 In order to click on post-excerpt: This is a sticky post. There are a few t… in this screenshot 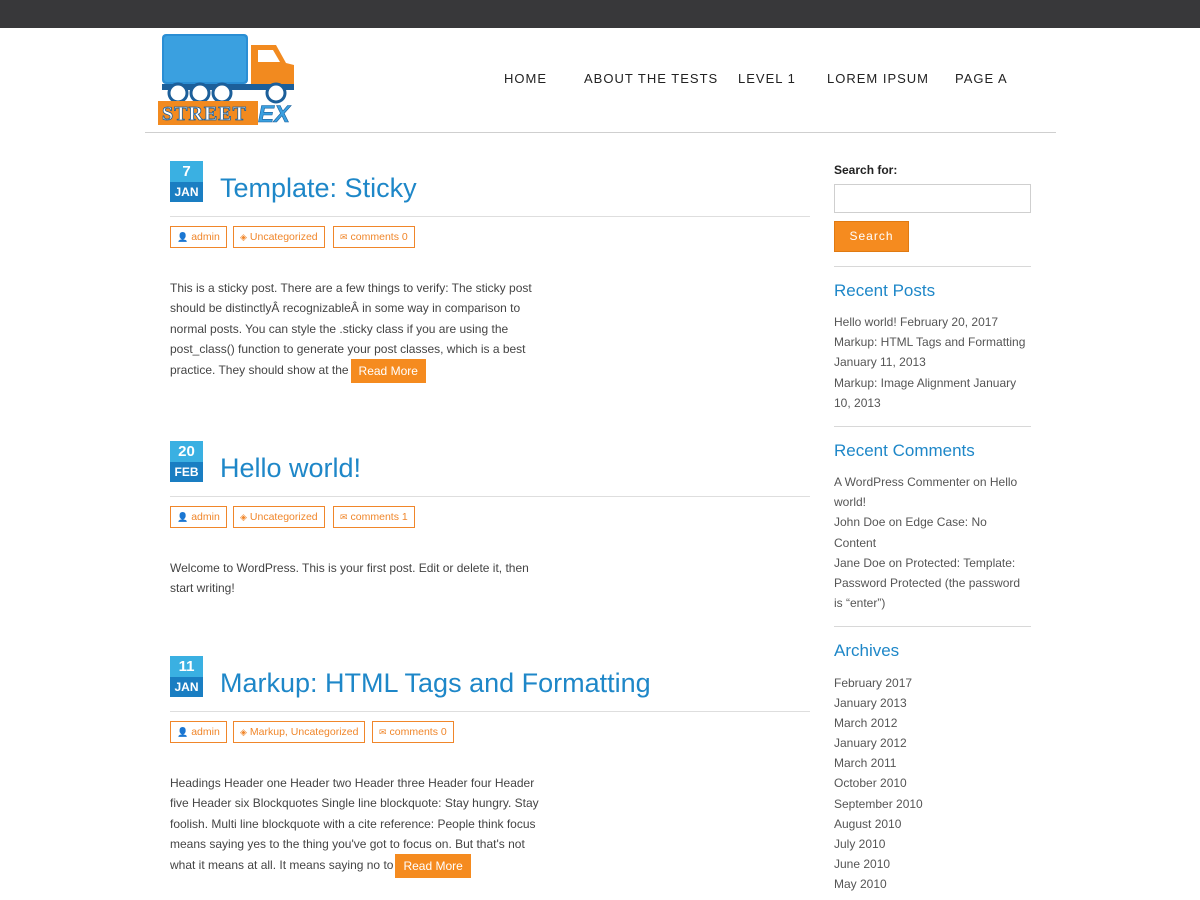, I will do `click(356, 331)`.